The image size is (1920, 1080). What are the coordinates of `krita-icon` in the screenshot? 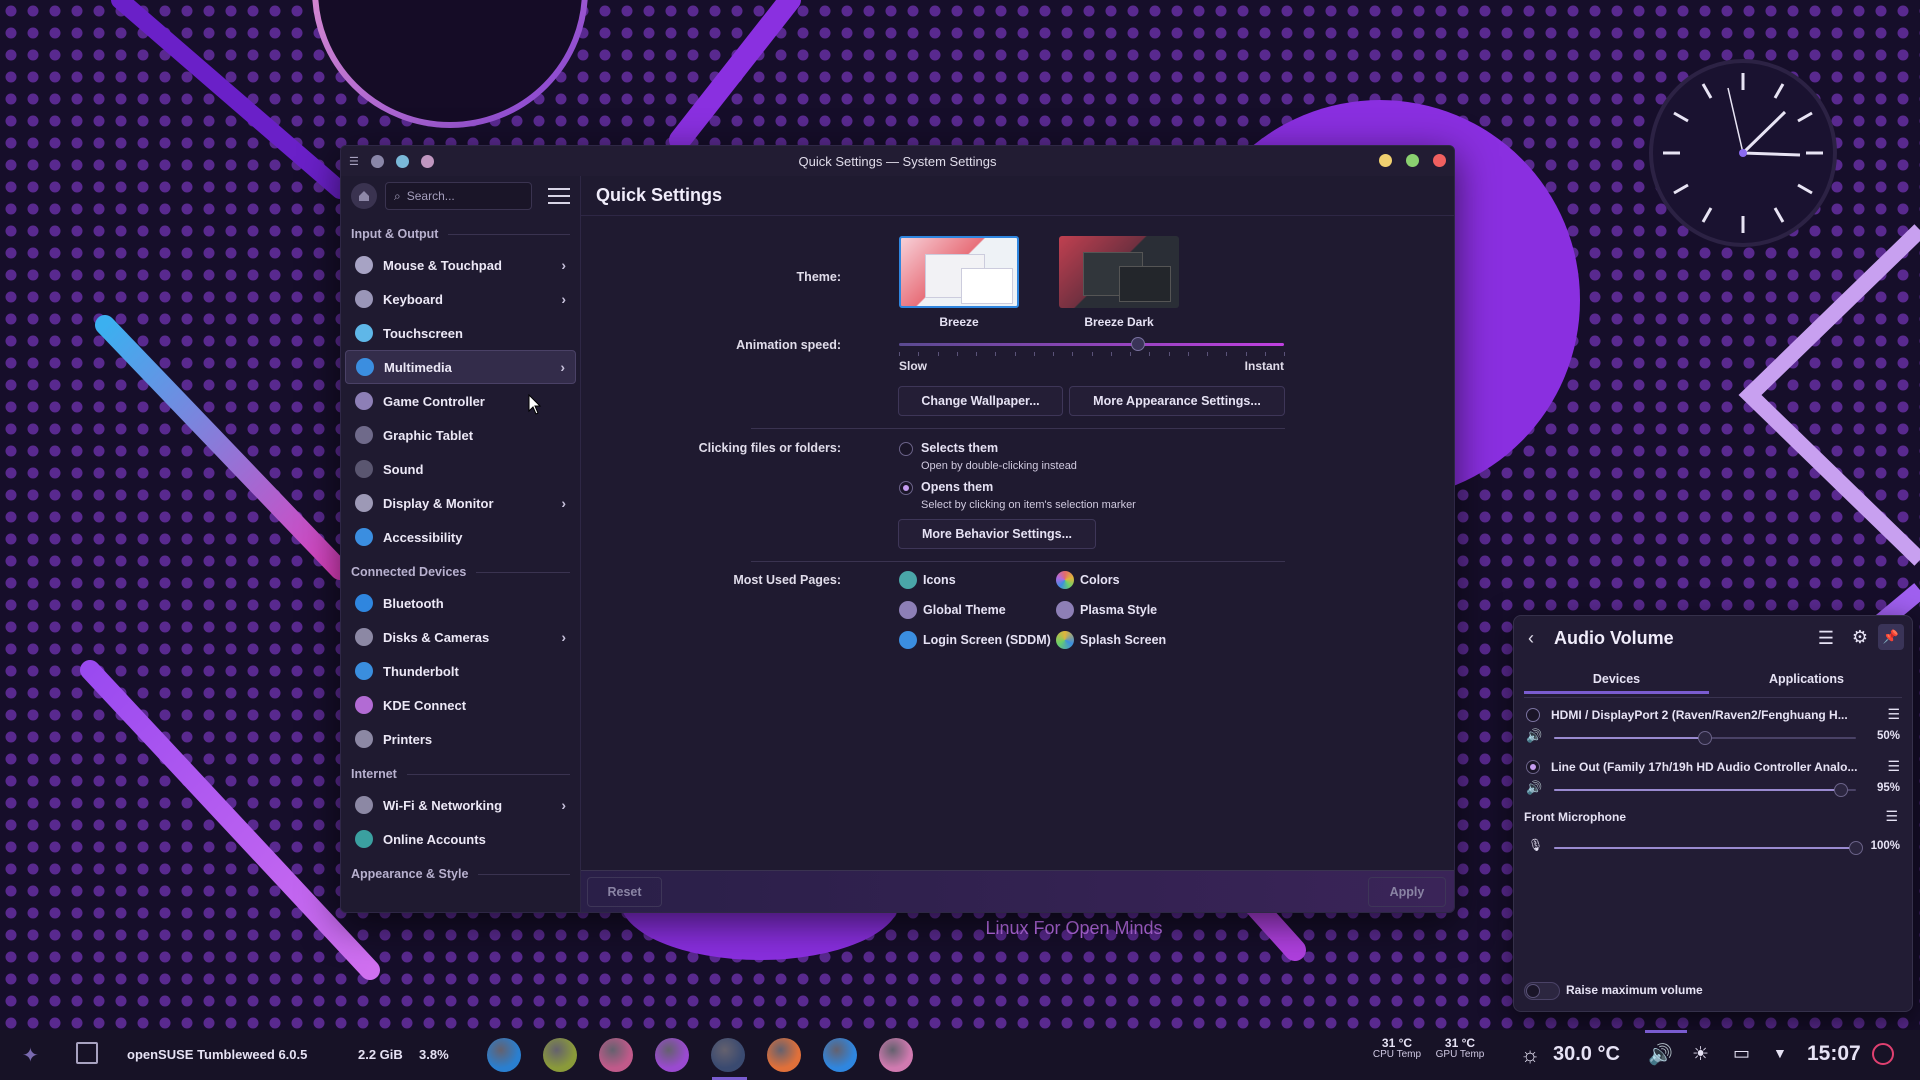 It's located at (896, 1055).